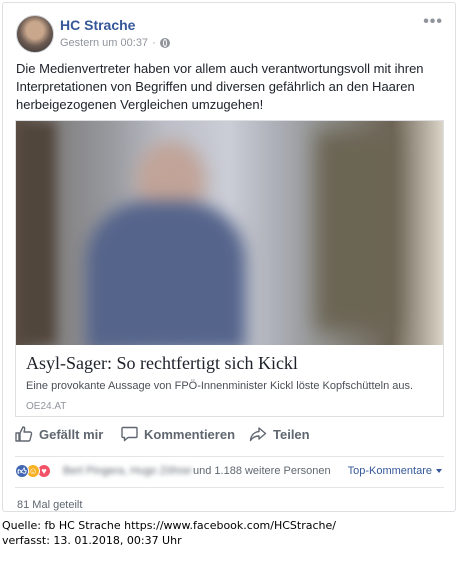 Image resolution: width=460 pixels, height=586 pixels. I want to click on reaction-count: und 1.188 weitere Personen, so click(262, 471).